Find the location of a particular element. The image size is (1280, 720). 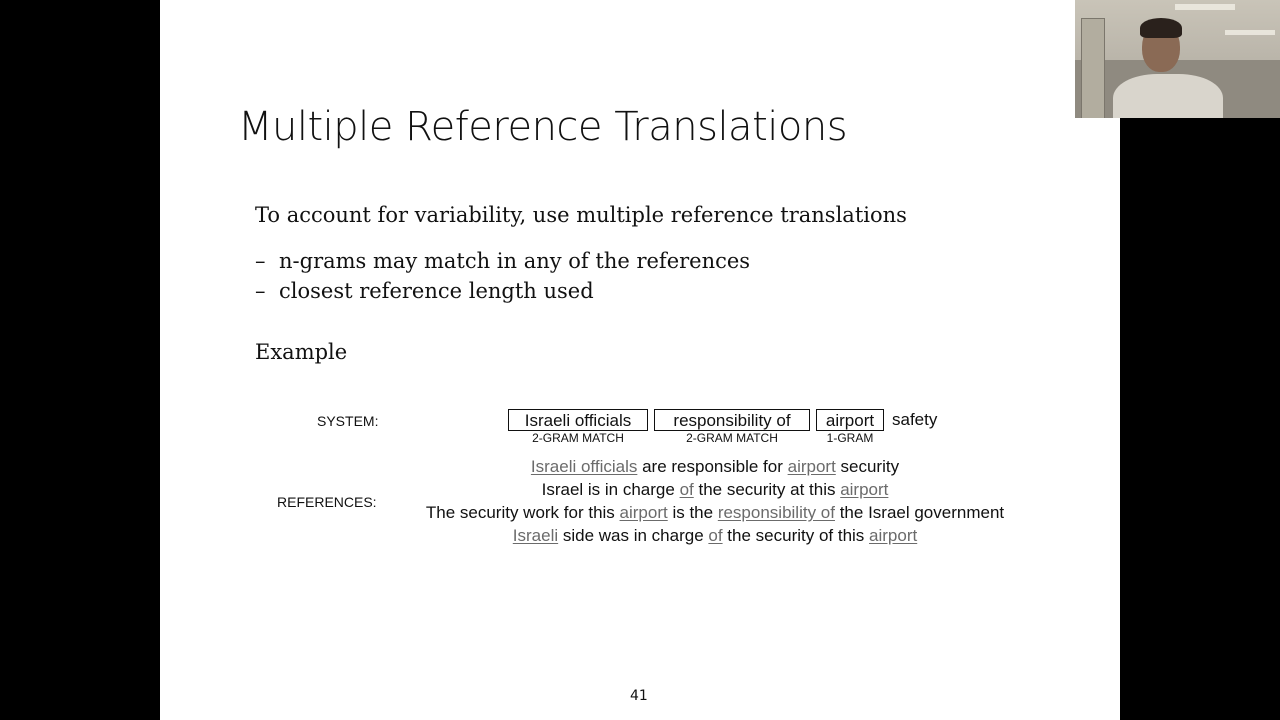

example-label: Example is located at coordinates (301, 352).